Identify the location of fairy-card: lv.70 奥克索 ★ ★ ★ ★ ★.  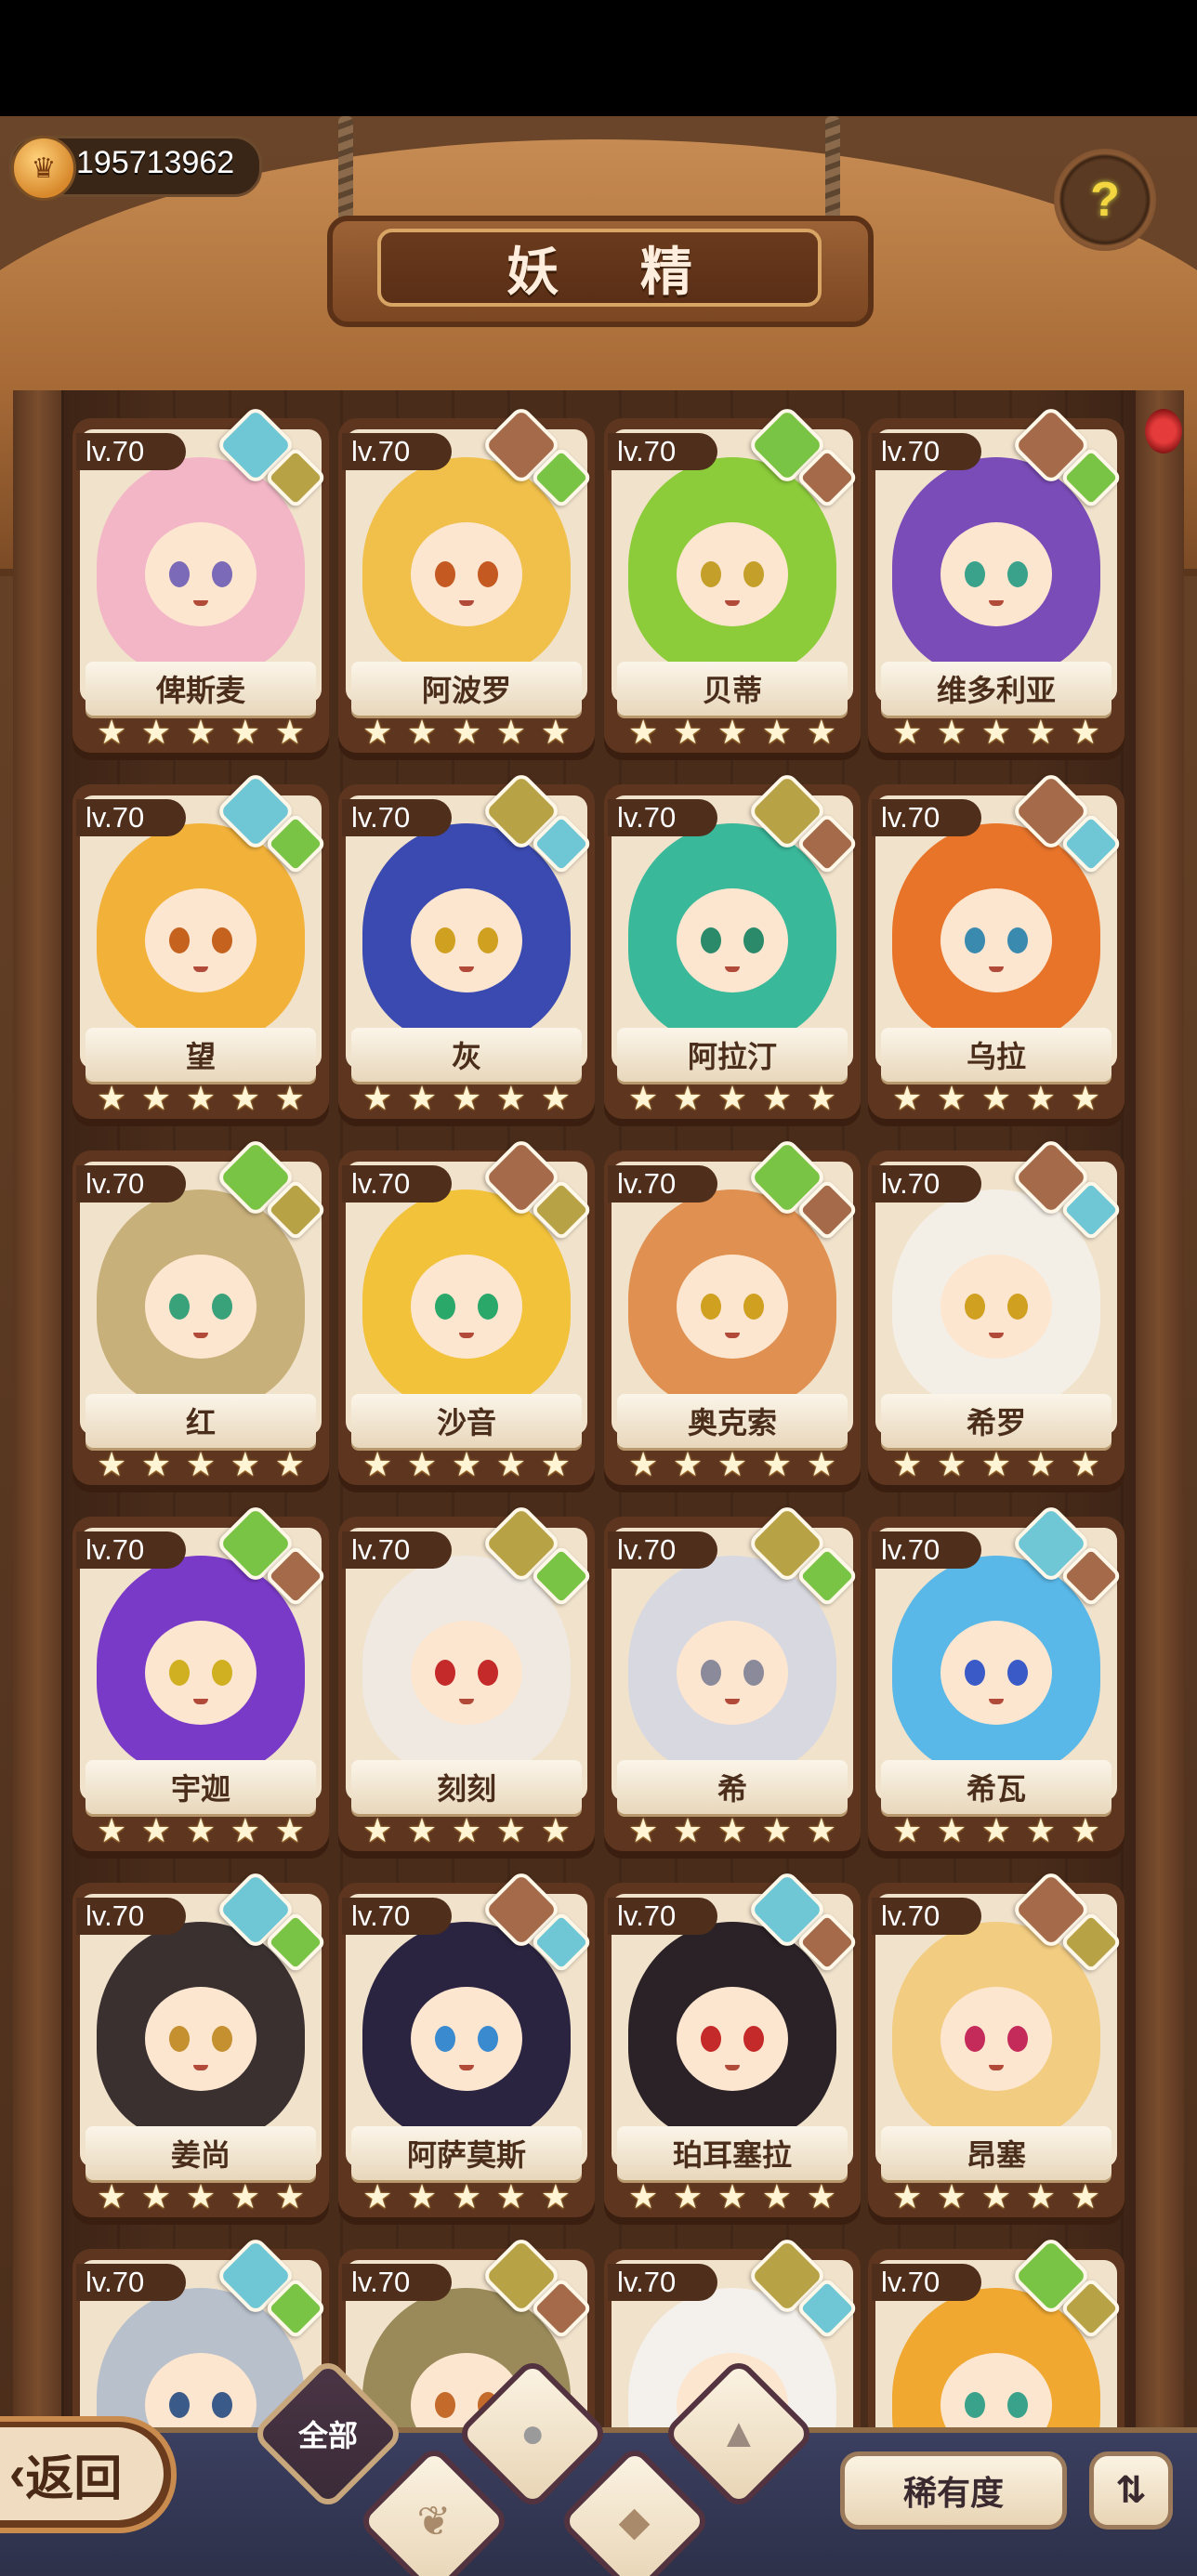
(732, 1311).